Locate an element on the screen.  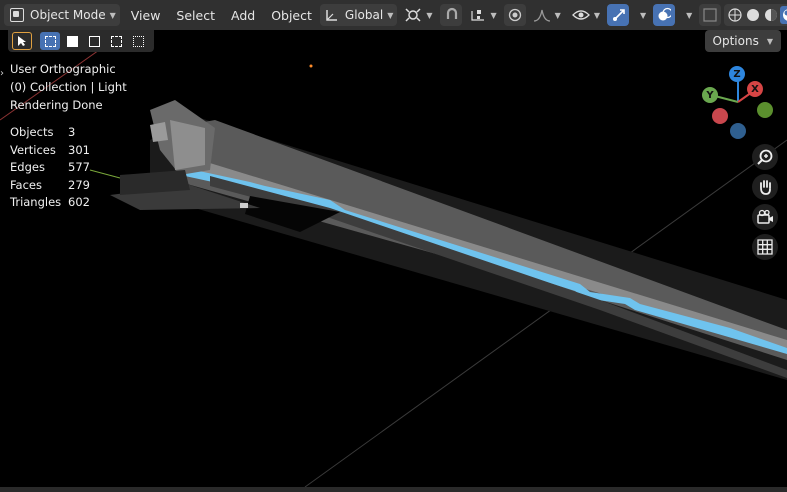
visibility-icon is located at coordinates (580, 15).